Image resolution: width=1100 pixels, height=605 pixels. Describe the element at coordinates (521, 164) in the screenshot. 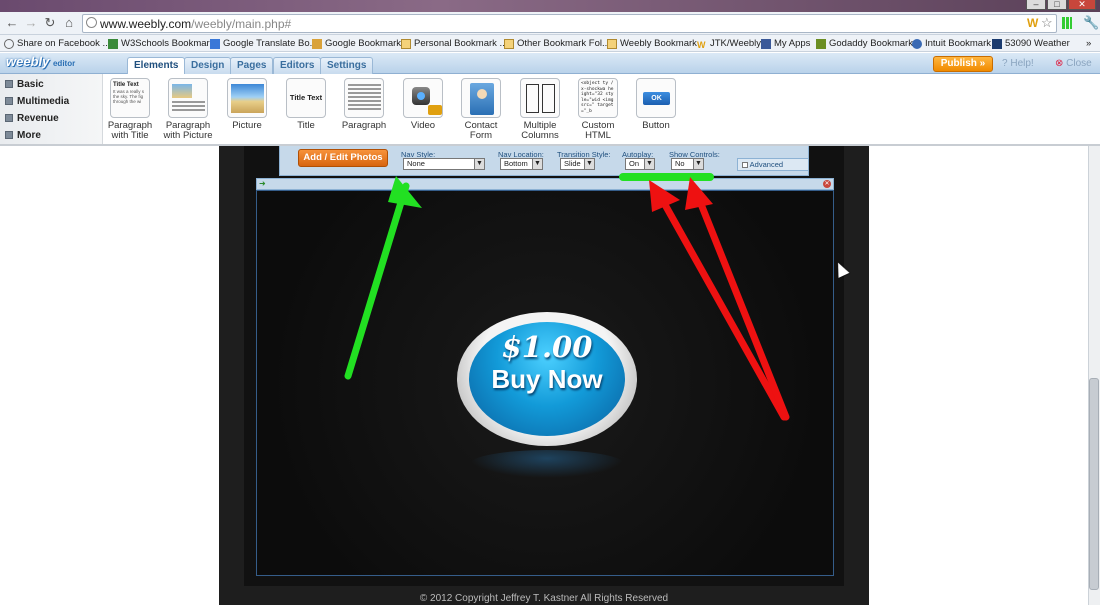

I see `nav-location-select: Bottom ▼` at that location.